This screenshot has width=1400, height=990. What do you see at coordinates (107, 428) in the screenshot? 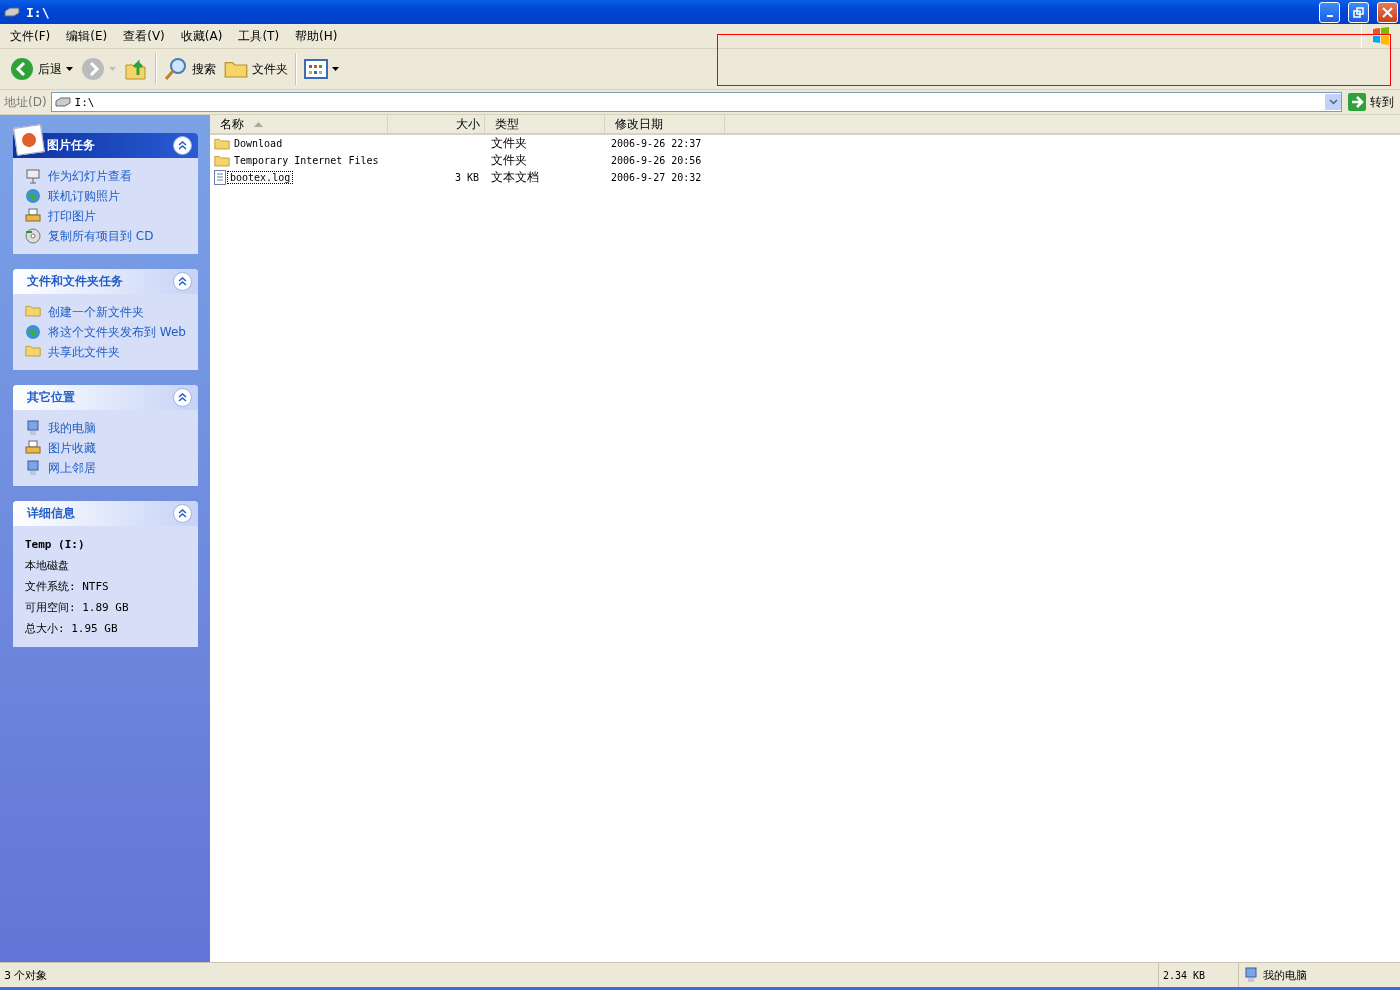
I see `task-link: 我的电脑` at bounding box center [107, 428].